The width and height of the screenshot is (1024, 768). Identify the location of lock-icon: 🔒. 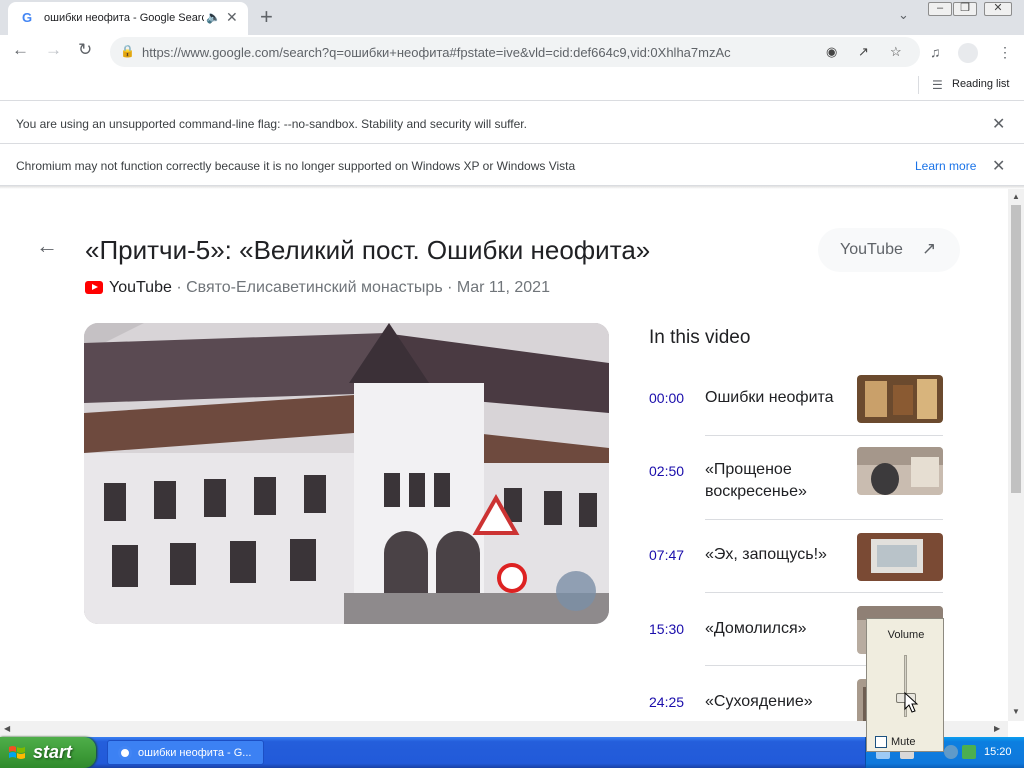
(127, 51).